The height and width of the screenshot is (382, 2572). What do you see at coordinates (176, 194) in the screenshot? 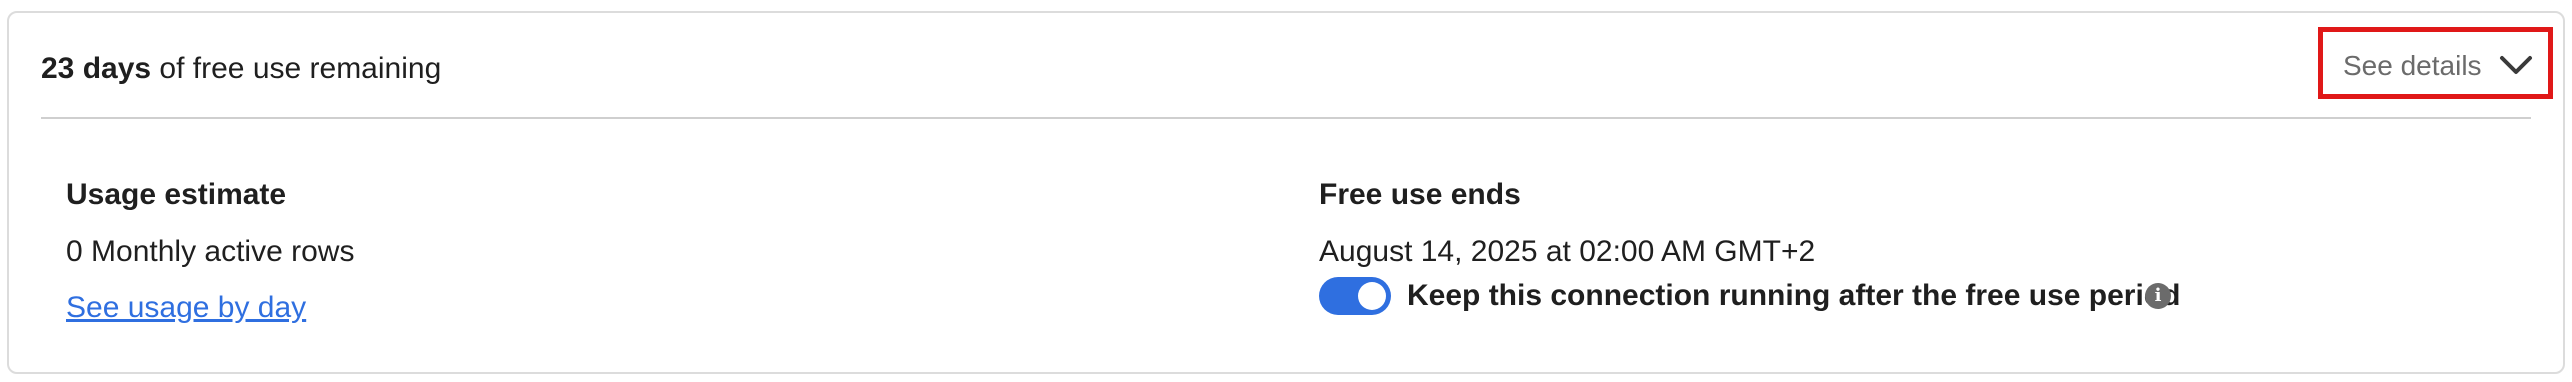
I see `usage-estimate-title: Usage estimate` at bounding box center [176, 194].